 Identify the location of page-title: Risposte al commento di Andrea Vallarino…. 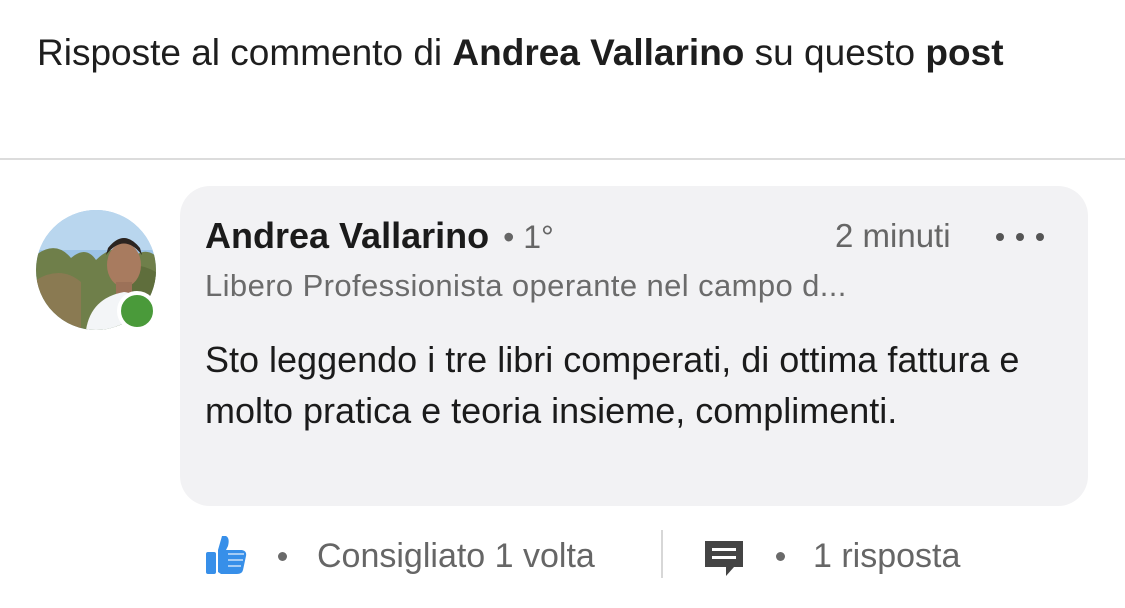
(557, 53).